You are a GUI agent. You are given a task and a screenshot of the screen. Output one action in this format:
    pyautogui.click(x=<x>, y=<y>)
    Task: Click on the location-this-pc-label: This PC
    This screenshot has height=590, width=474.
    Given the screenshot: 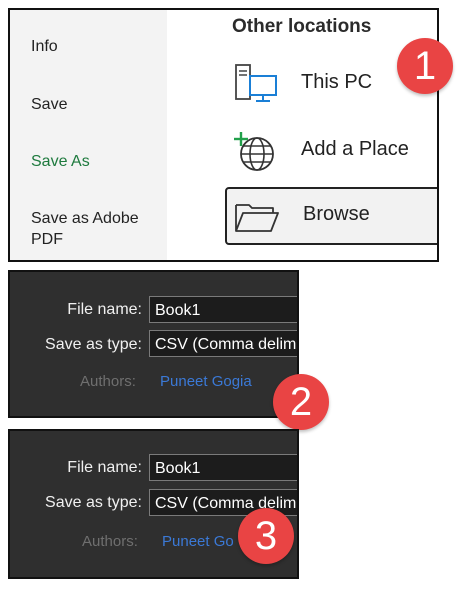 What is the action you would take?
    pyautogui.click(x=337, y=82)
    